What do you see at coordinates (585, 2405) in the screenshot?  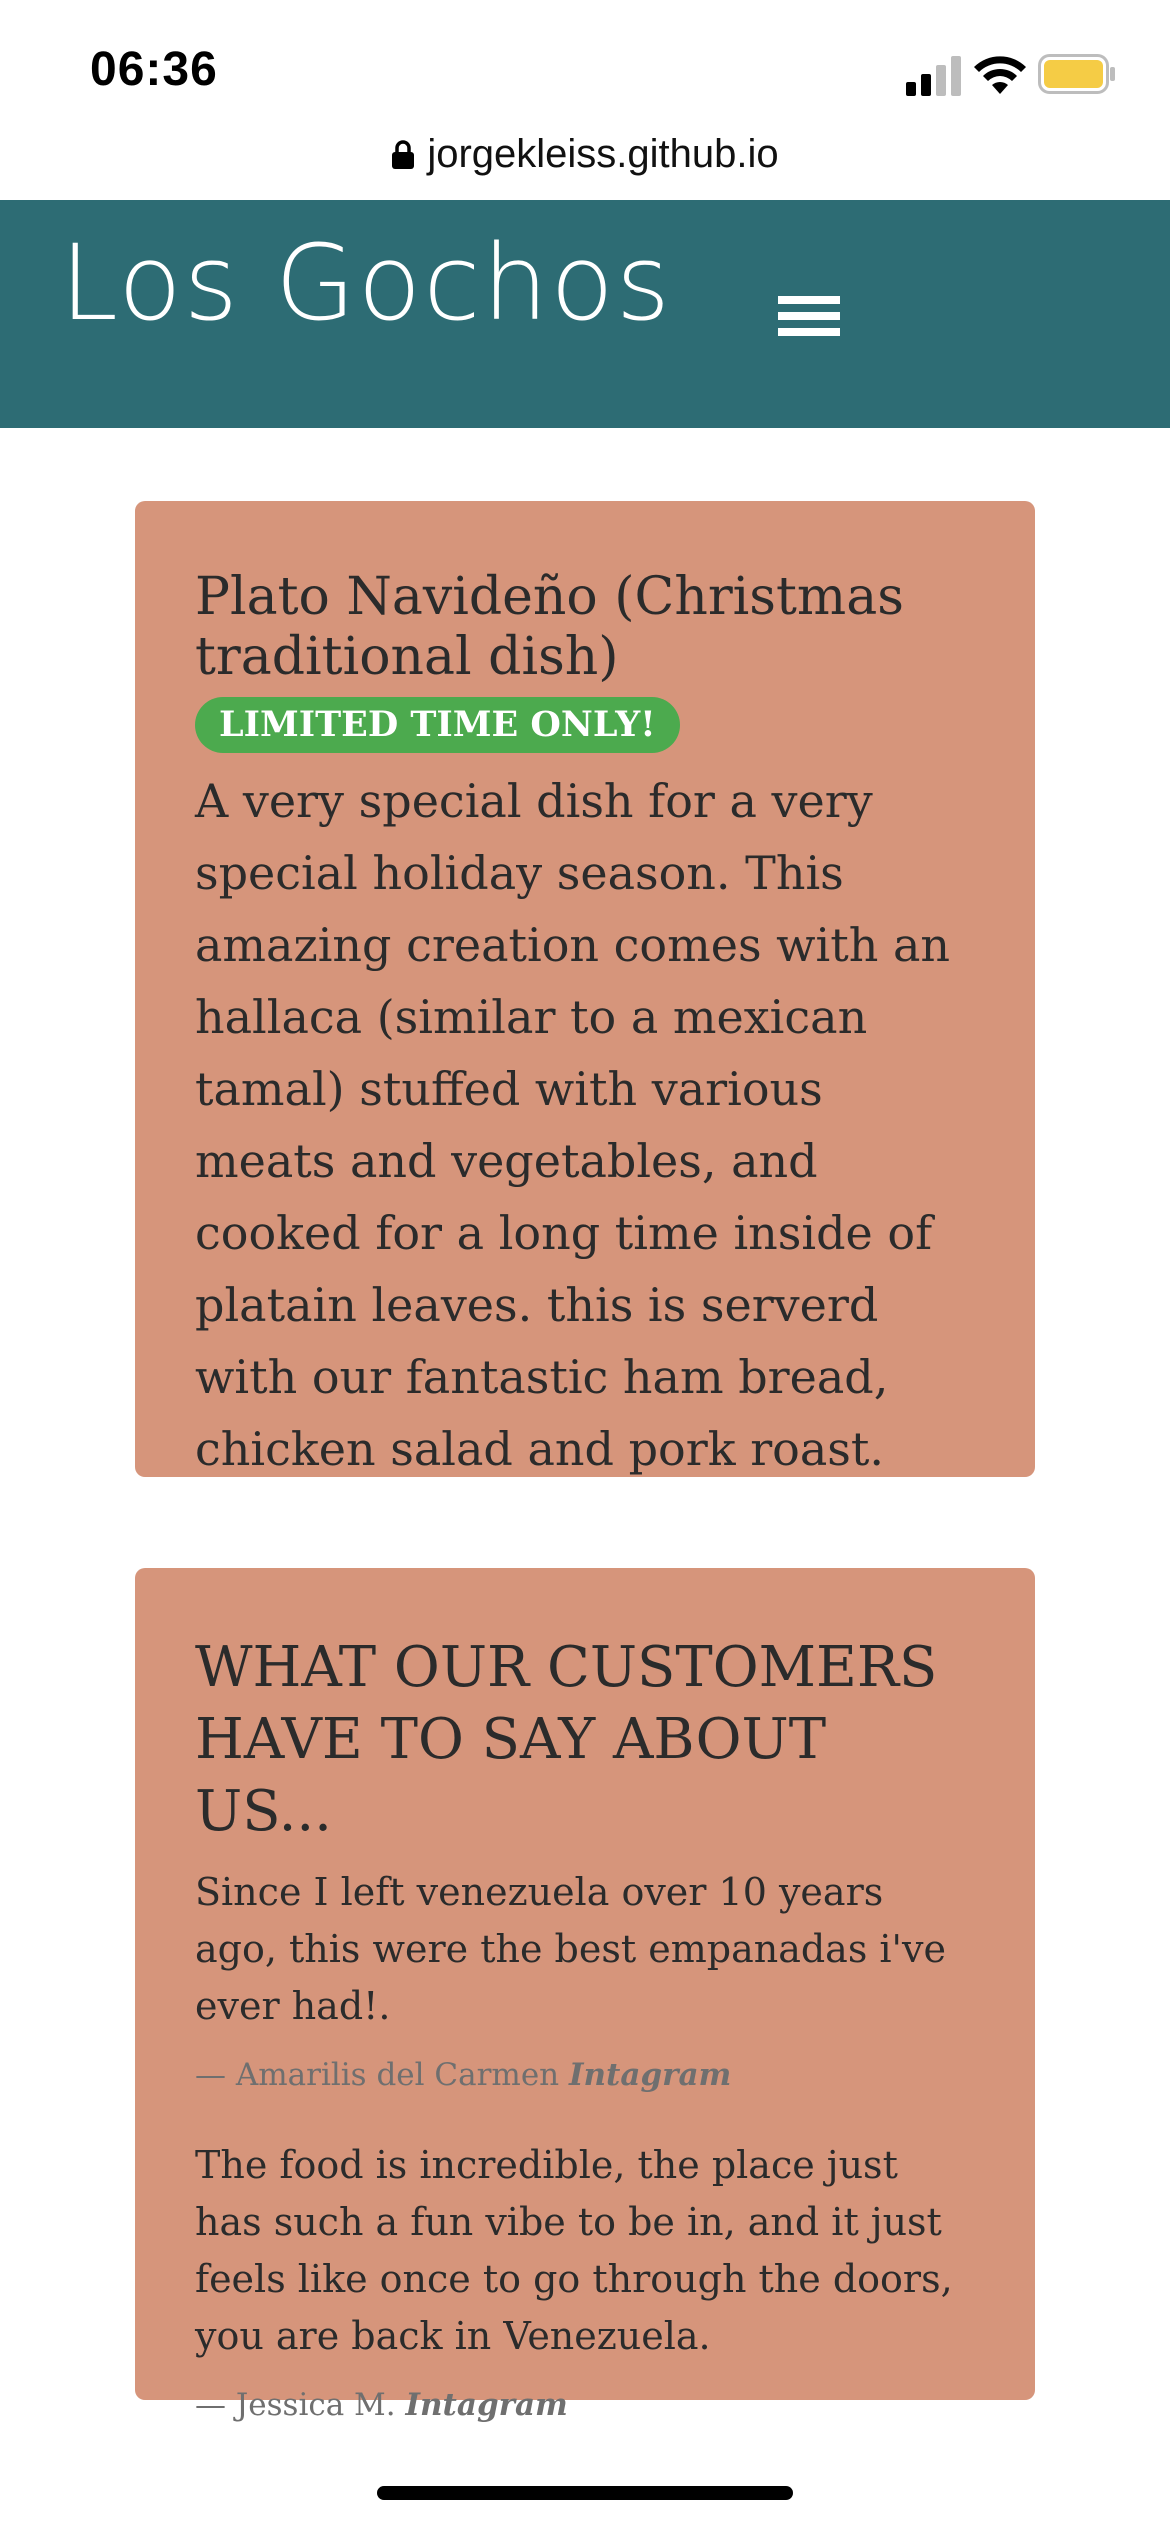 I see `review-citation: — Jessica M. Intagram` at bounding box center [585, 2405].